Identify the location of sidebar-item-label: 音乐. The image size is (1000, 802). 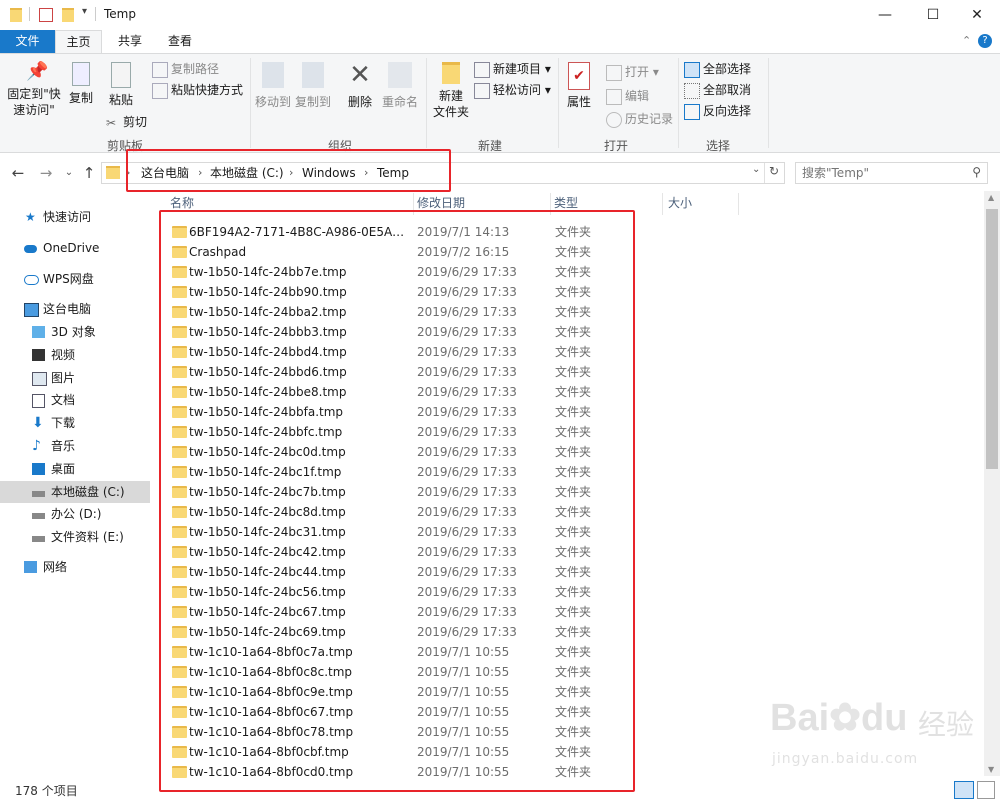
(63, 446).